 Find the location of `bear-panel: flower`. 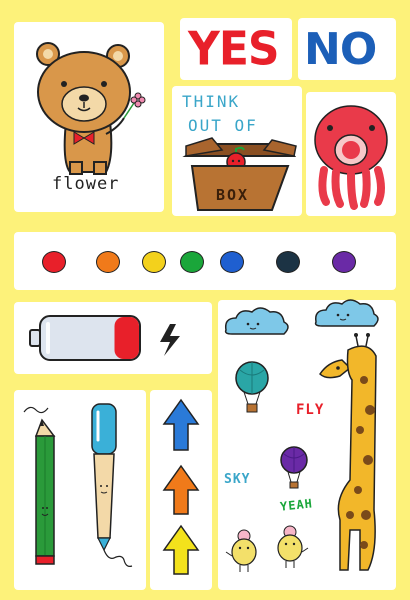

bear-panel: flower is located at coordinates (89, 117).